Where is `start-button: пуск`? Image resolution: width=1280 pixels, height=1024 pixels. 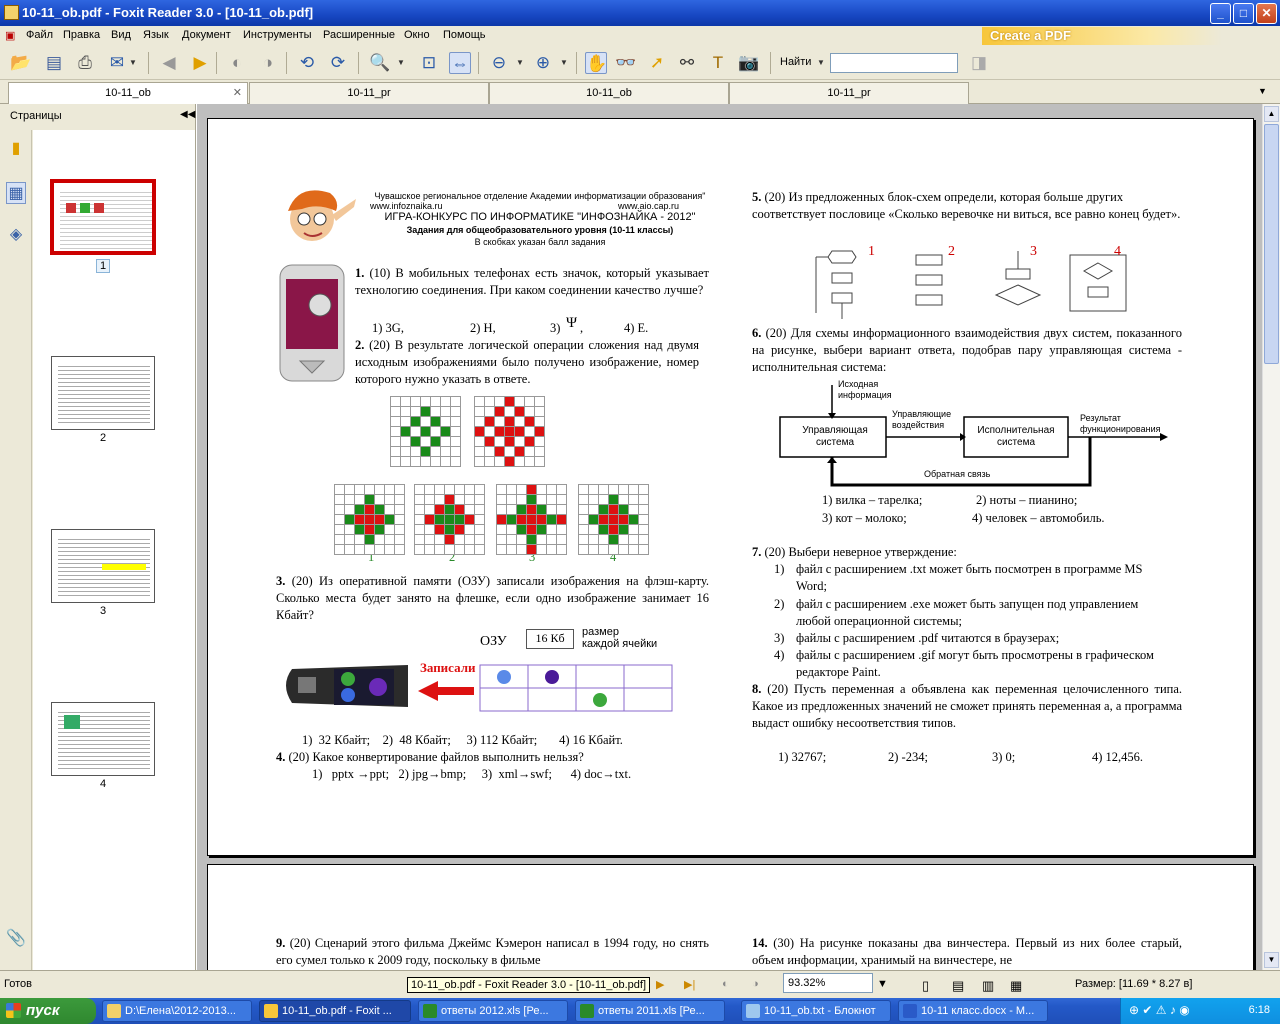 start-button: пуск is located at coordinates (48, 1011).